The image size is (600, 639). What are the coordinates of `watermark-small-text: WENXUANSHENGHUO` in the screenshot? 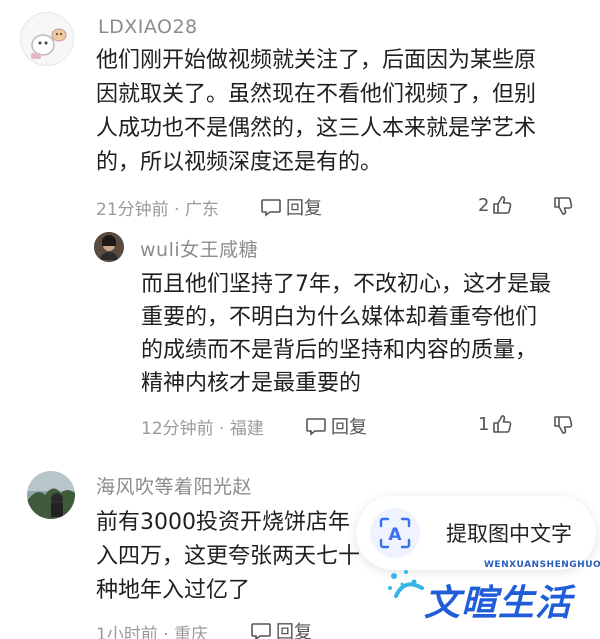 It's located at (542, 565).